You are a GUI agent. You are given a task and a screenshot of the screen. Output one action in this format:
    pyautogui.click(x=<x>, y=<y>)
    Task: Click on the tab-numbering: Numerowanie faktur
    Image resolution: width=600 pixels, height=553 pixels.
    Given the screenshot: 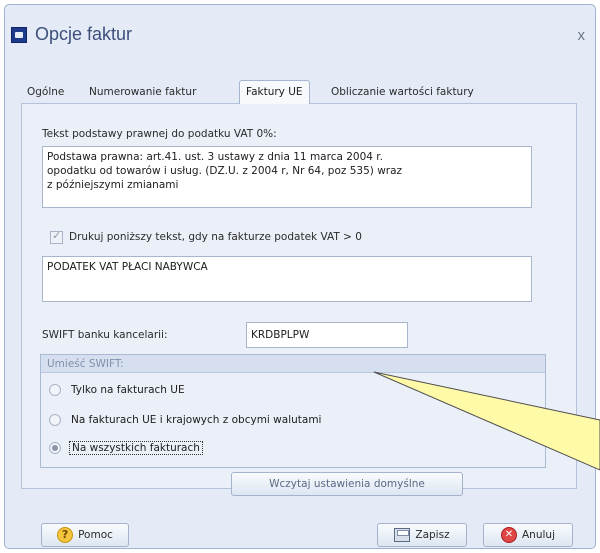 What is the action you would take?
    pyautogui.click(x=142, y=93)
    